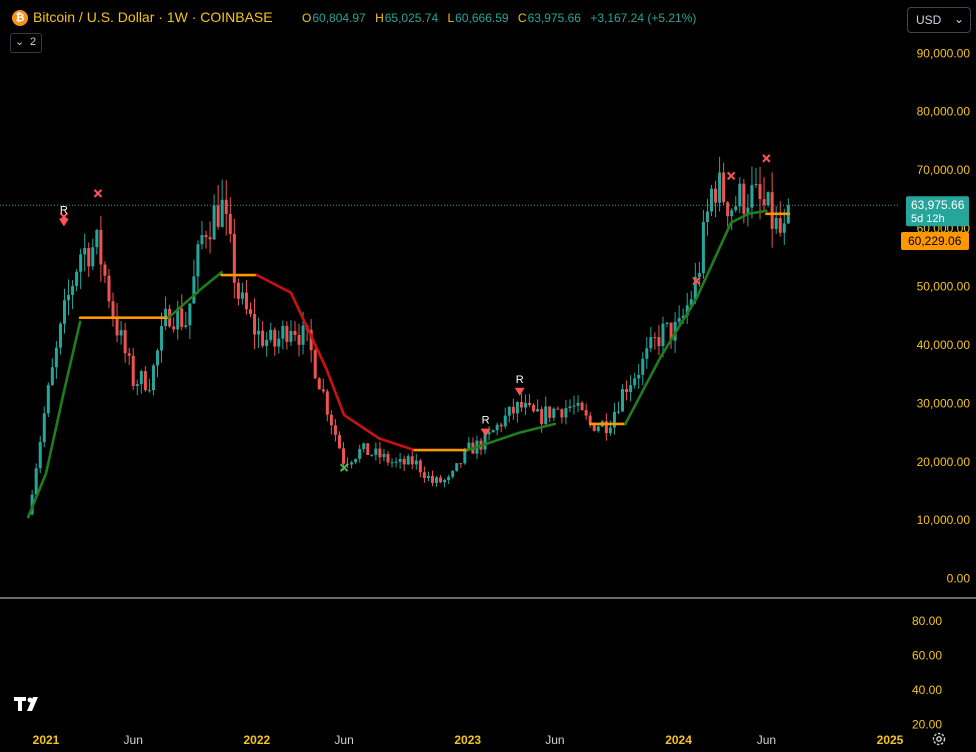 The width and height of the screenshot is (976, 752). What do you see at coordinates (944, 53) in the screenshot?
I see `y-tick-label: 90,000.00` at bounding box center [944, 53].